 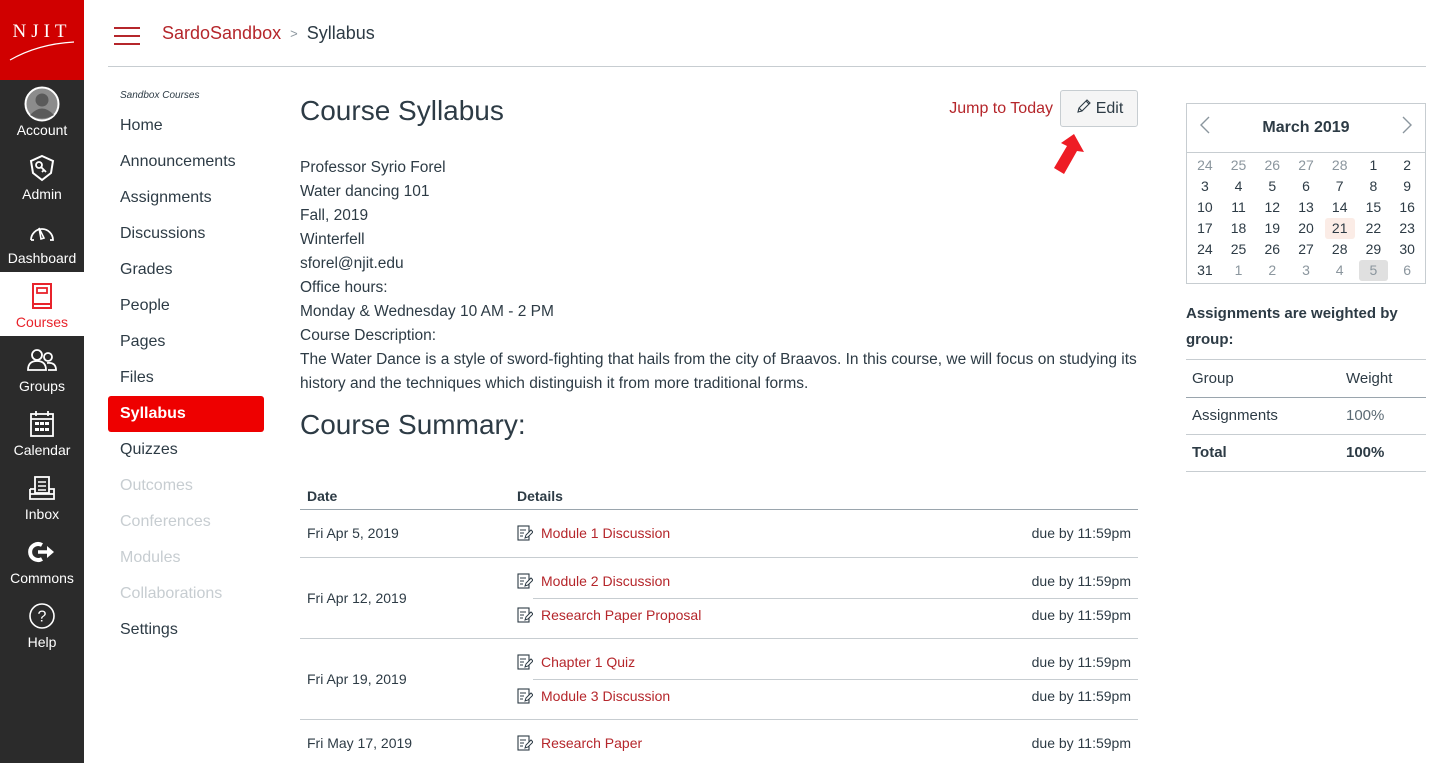 I want to click on global-nav-help: ? Help, so click(x=42, y=624).